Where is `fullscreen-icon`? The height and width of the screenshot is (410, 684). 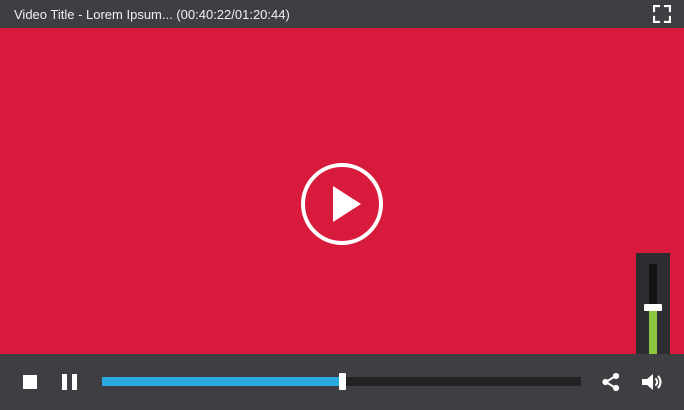 fullscreen-icon is located at coordinates (662, 14).